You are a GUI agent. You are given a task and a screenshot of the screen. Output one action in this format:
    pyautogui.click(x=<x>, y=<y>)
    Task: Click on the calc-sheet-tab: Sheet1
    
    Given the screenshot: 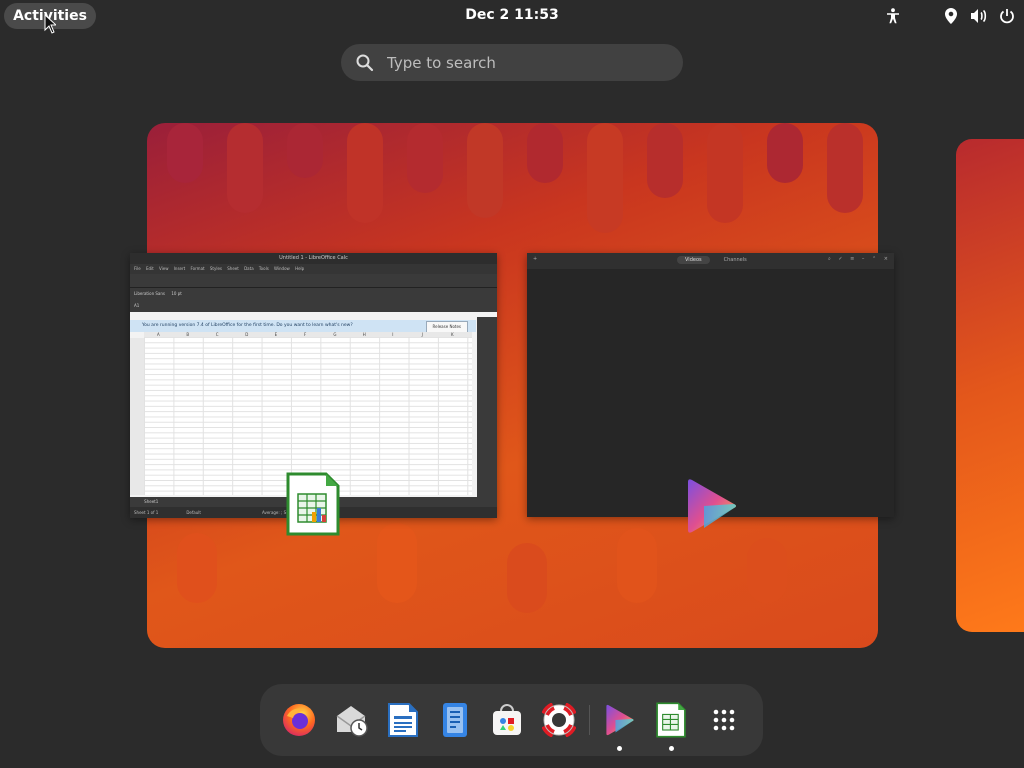 What is the action you would take?
    pyautogui.click(x=151, y=501)
    